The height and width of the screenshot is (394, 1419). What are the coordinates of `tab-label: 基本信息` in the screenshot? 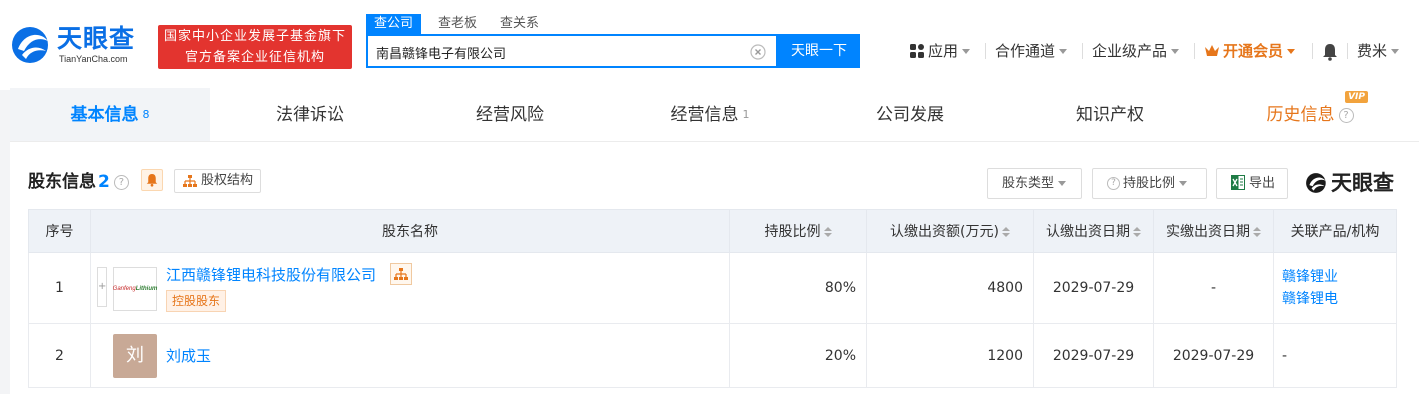 It's located at (104, 115).